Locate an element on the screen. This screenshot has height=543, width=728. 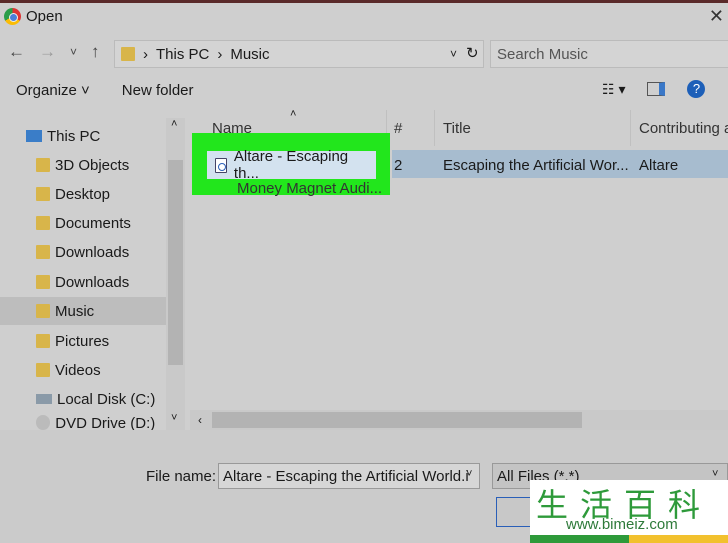
horizontal-scroll-thumb is located at coordinates (397, 420).